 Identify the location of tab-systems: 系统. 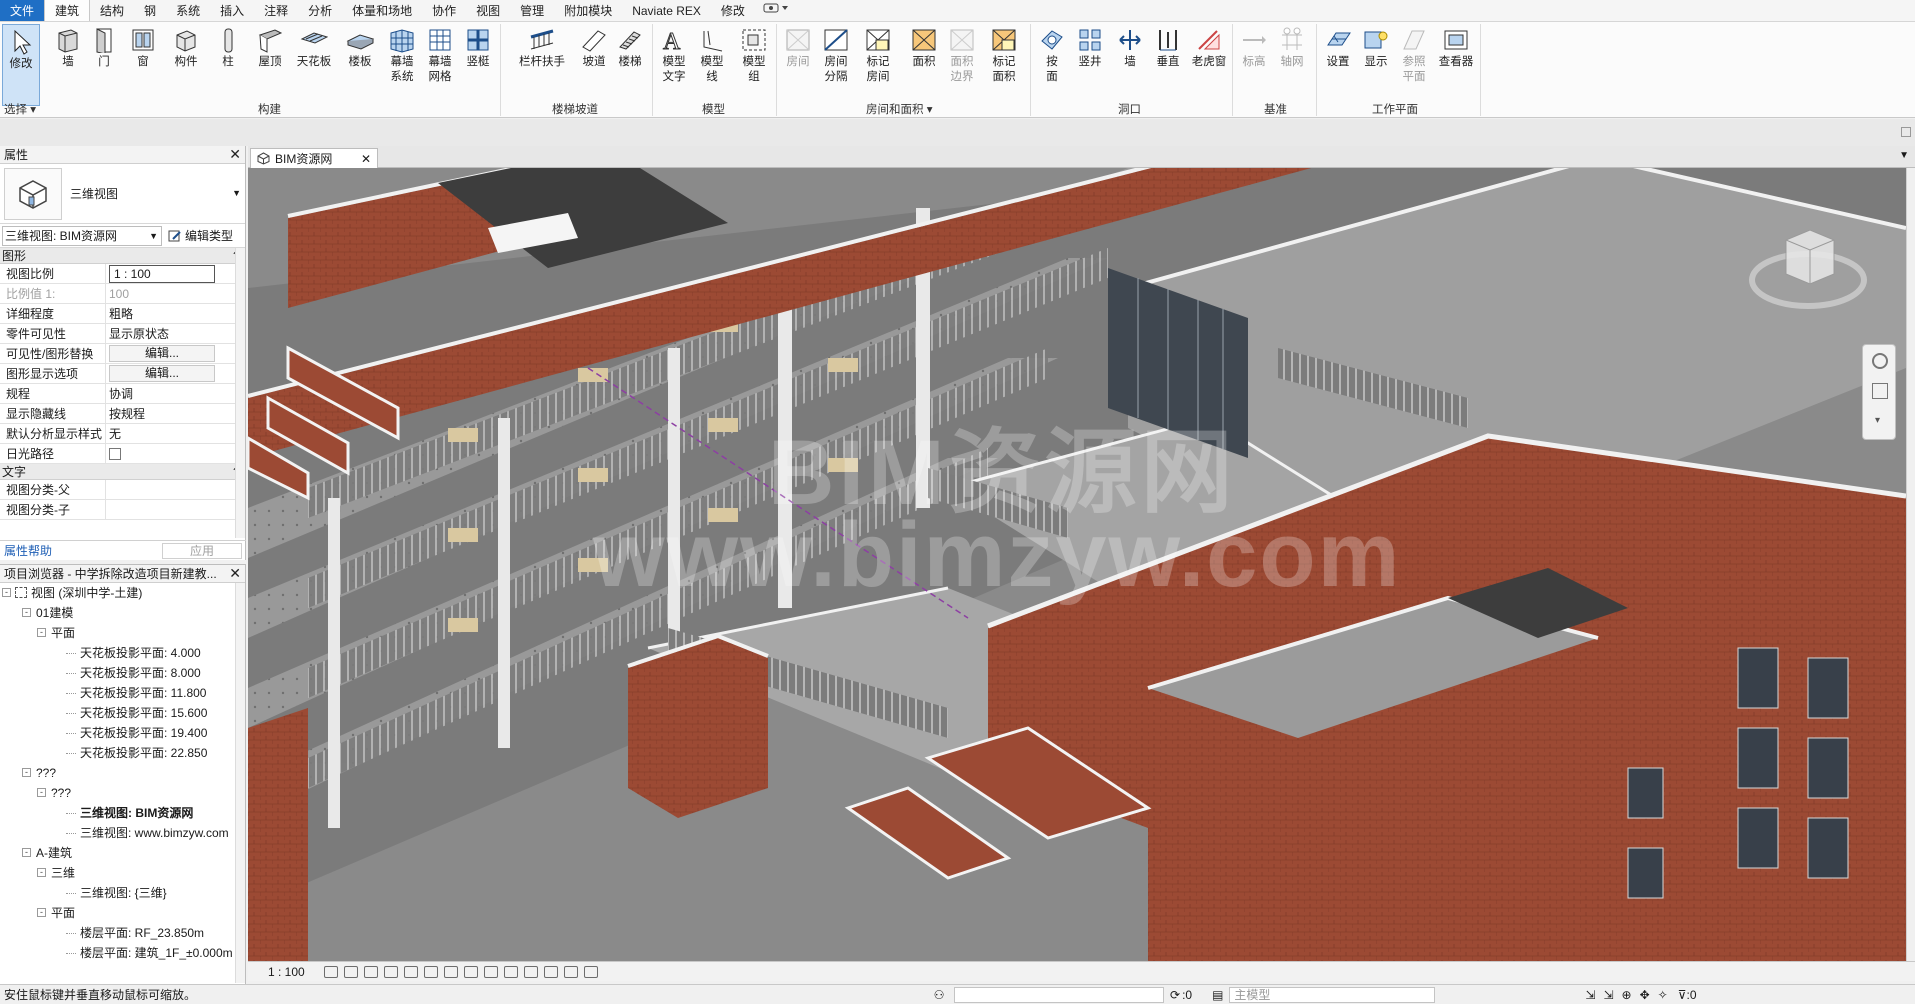
(188, 10).